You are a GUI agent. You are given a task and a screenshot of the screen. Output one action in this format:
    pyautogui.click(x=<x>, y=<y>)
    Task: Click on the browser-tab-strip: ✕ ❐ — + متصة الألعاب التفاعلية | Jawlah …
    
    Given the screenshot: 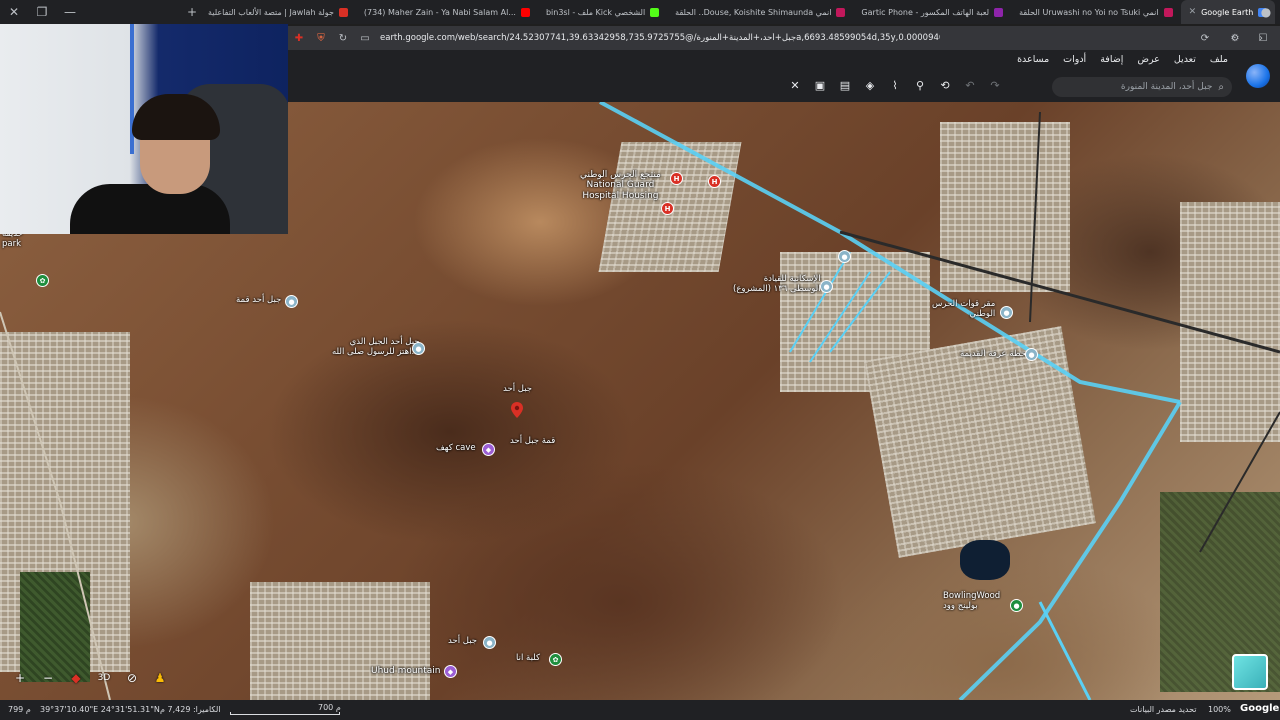 What is the action you would take?
    pyautogui.click(x=640, y=12)
    